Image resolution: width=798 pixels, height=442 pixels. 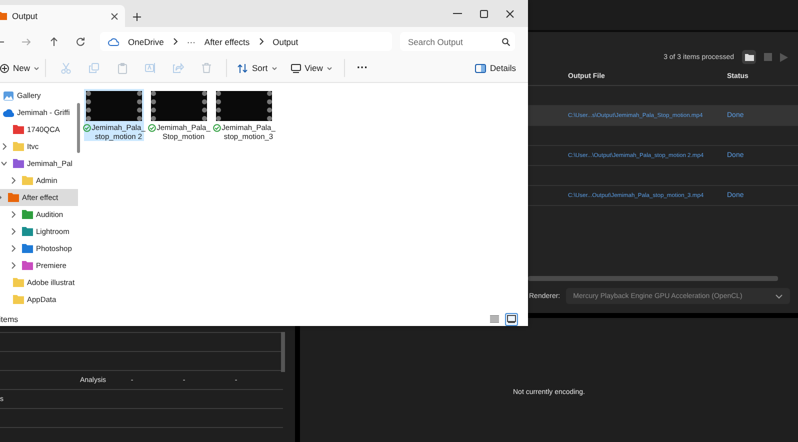 I want to click on list-icon, so click(x=494, y=319).